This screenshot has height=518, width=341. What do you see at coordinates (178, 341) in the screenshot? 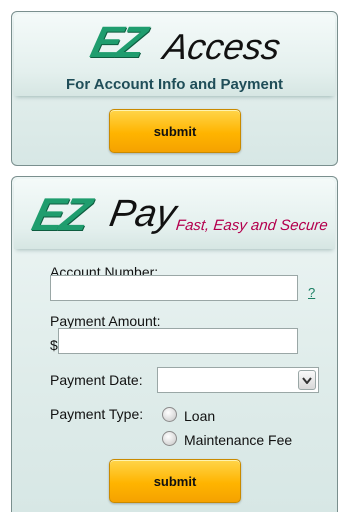
I see `payment-amount-input` at bounding box center [178, 341].